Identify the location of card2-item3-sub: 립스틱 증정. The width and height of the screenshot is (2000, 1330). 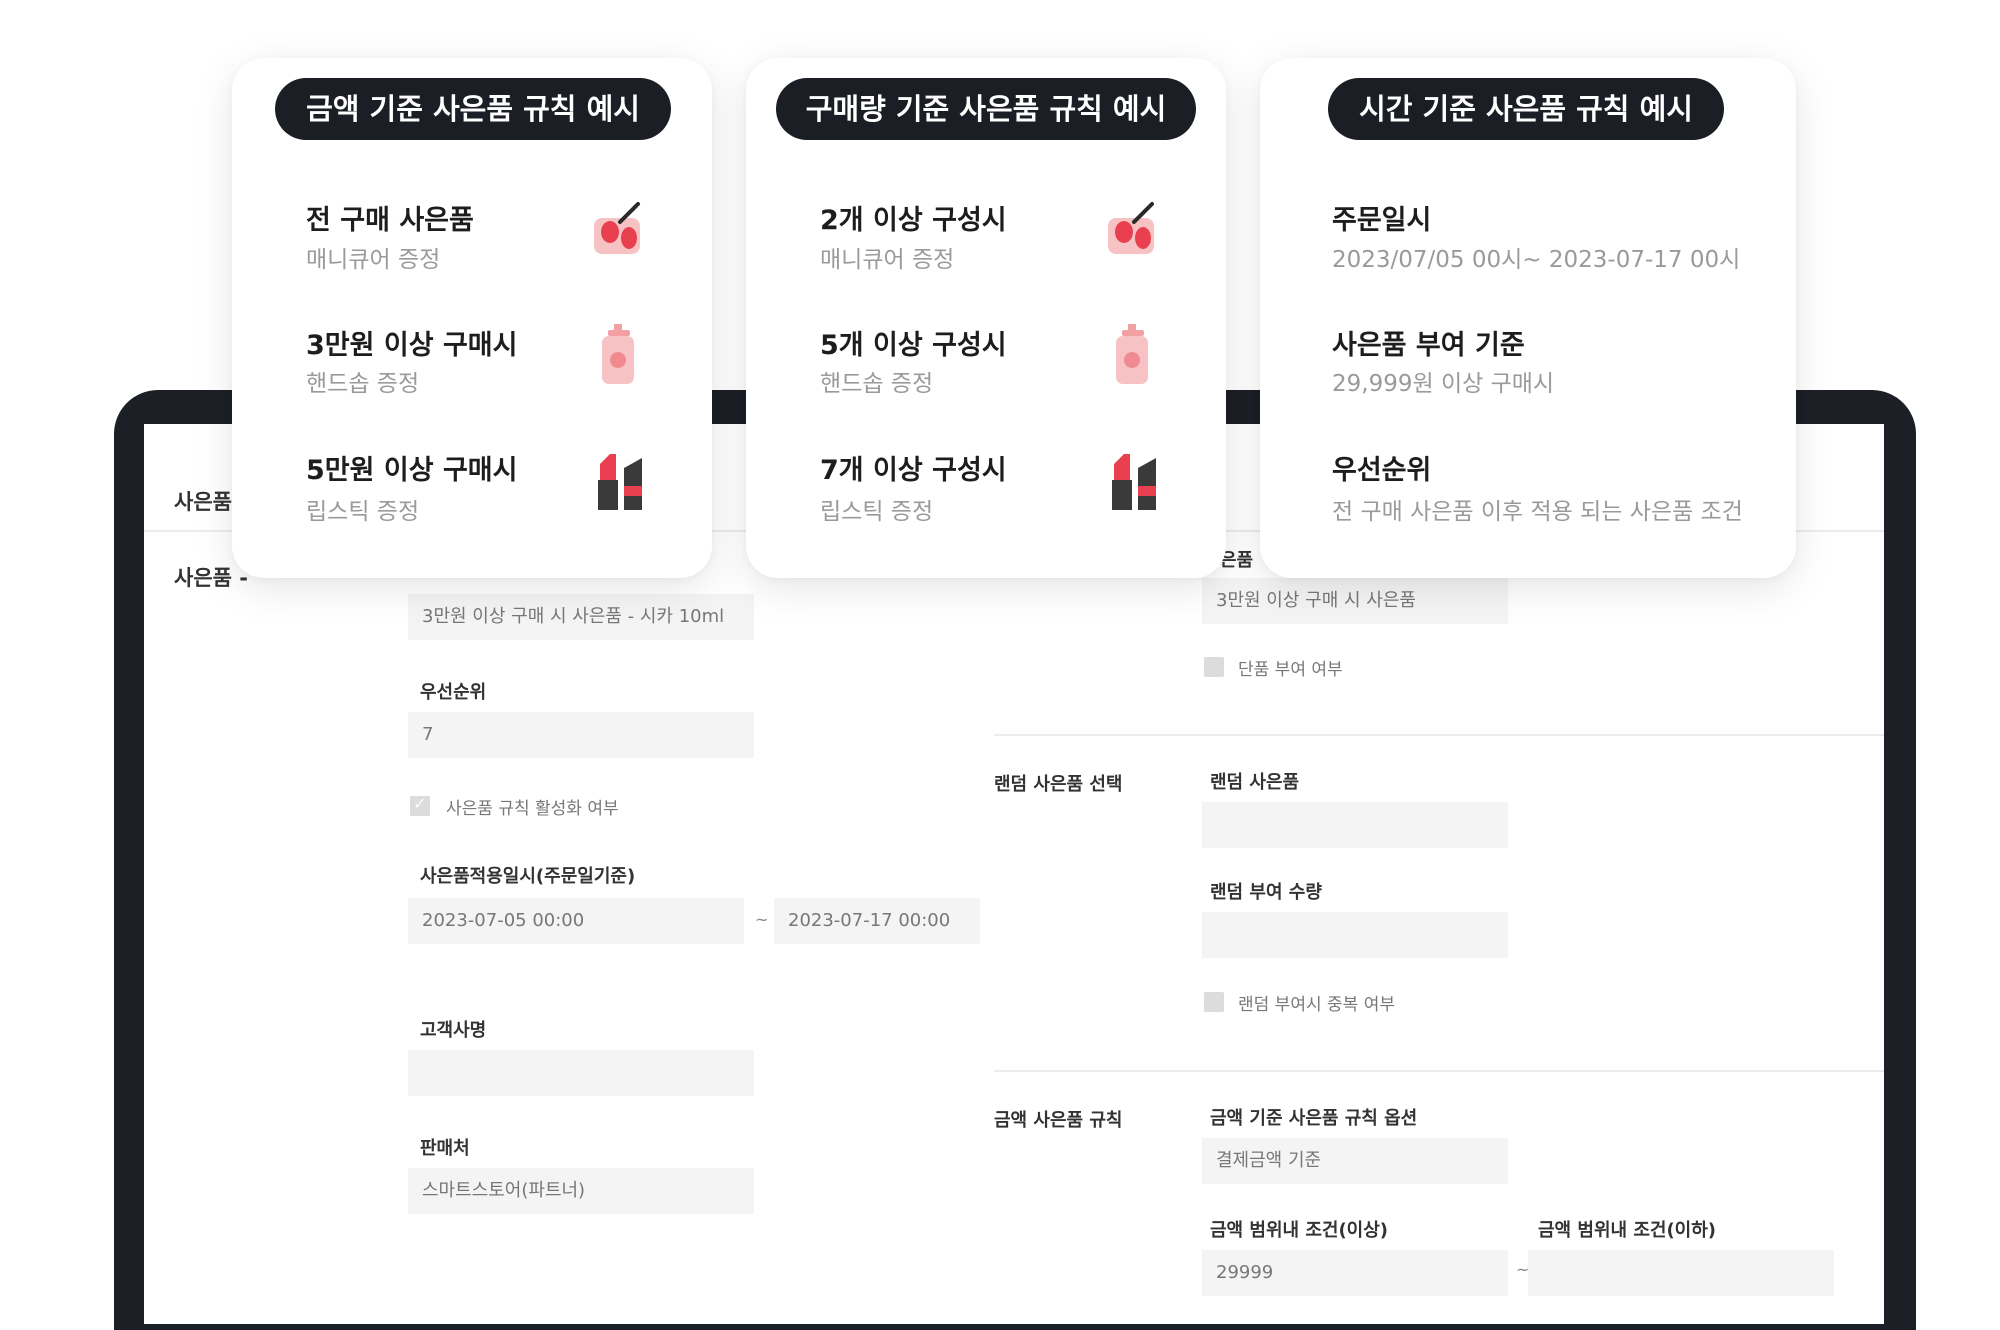
(877, 512).